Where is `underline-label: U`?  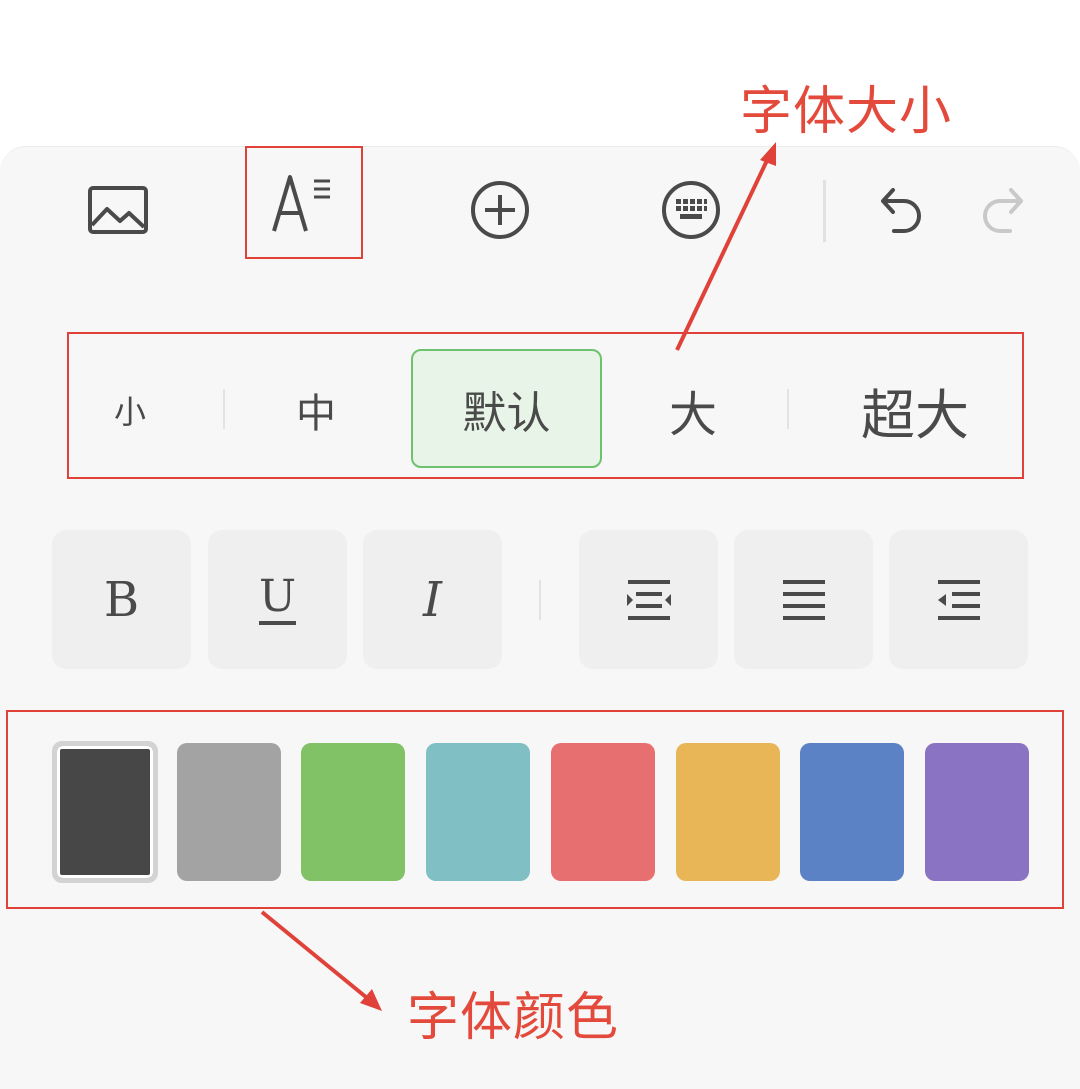
underline-label: U is located at coordinates (277, 599).